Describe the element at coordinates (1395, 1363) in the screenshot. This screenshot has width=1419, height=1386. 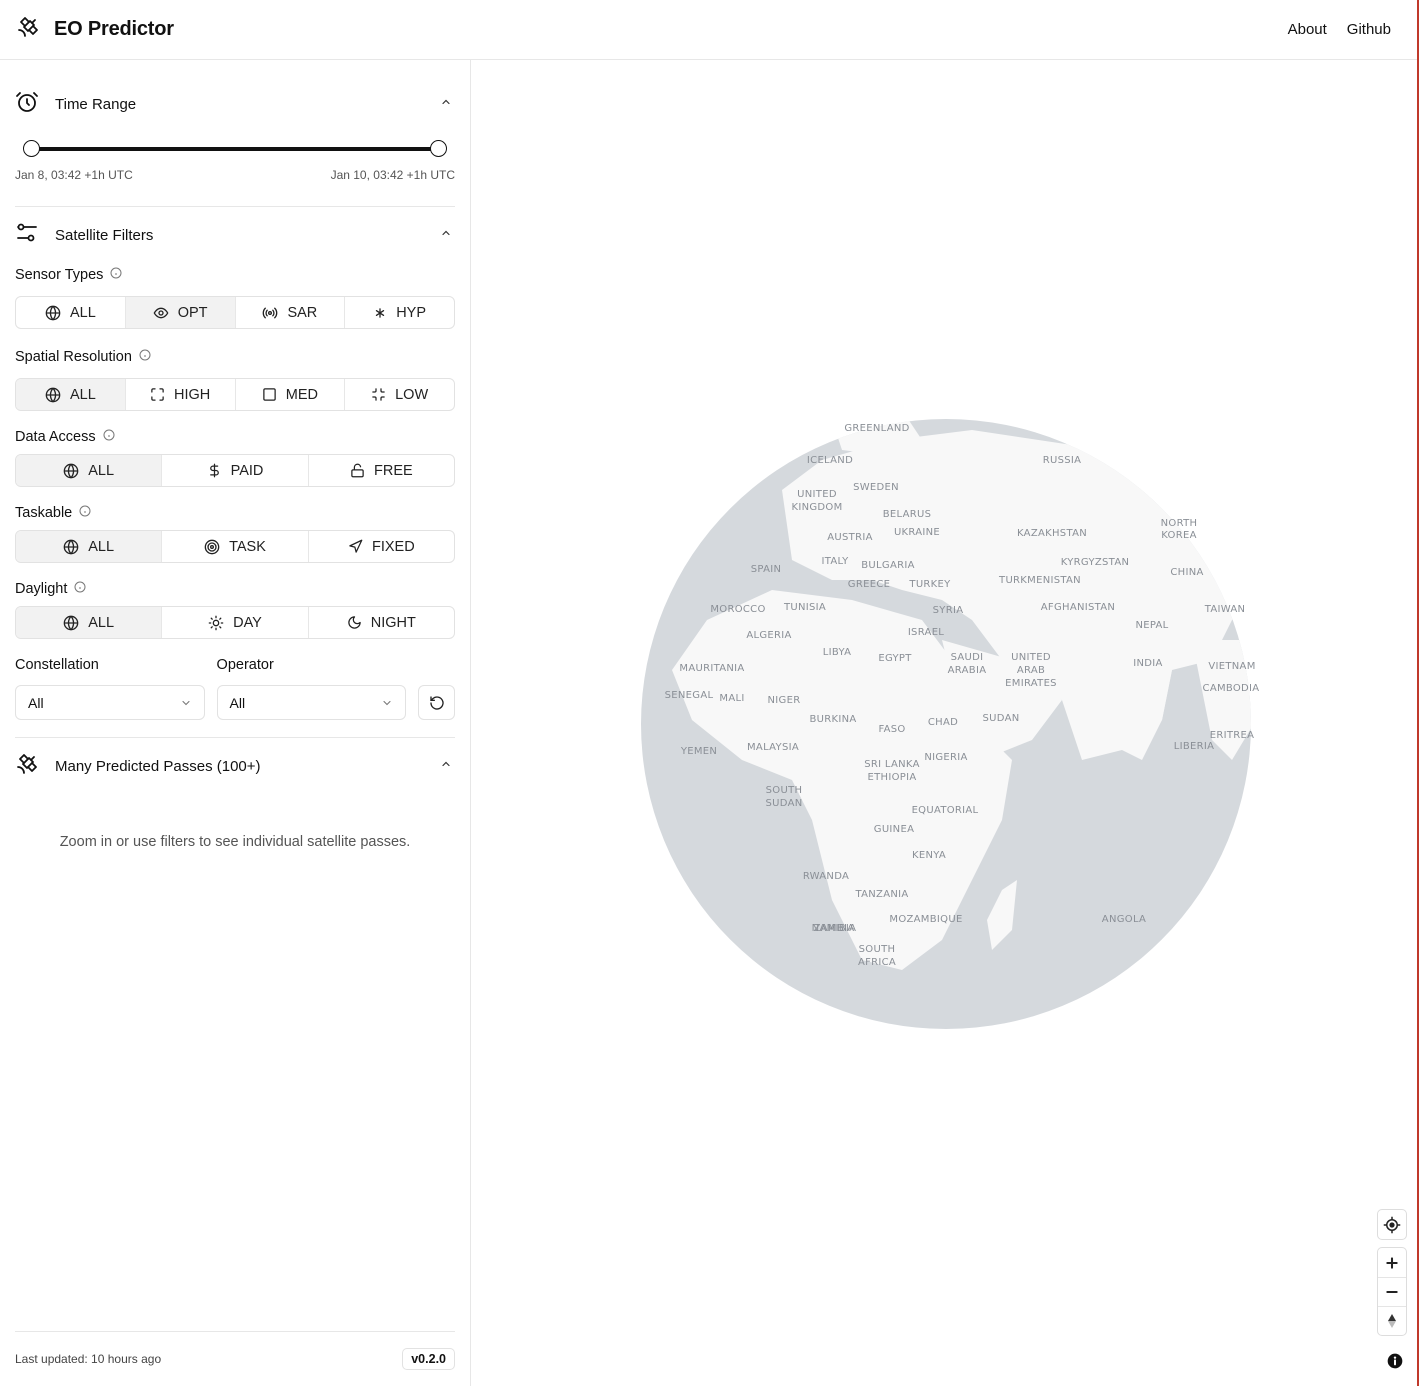
I see `attribution-info-icon` at that location.